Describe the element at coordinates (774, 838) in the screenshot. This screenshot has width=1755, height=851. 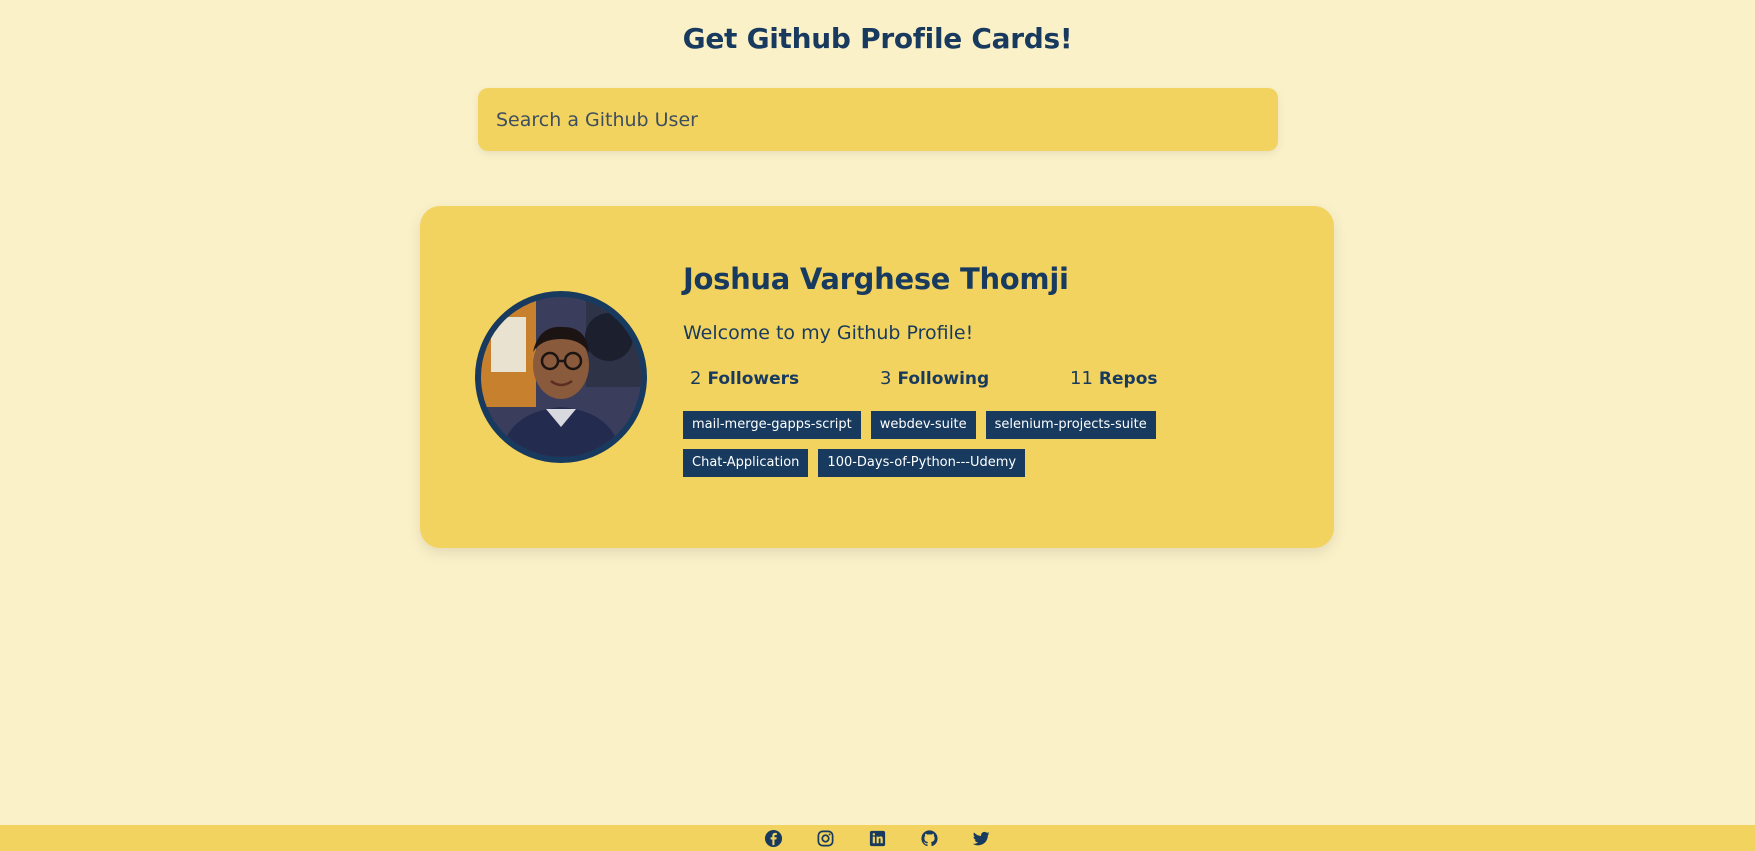
I see `facebook-icon` at that location.